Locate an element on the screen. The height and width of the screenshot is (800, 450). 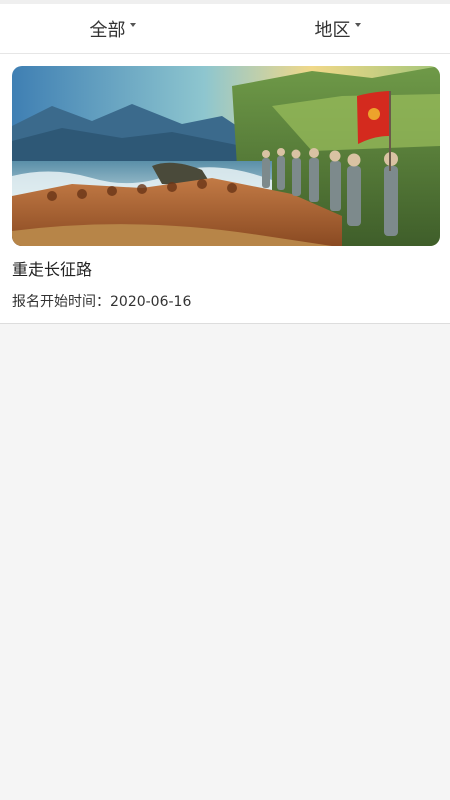
activity-date-value: 2020-06-16 is located at coordinates (151, 302).